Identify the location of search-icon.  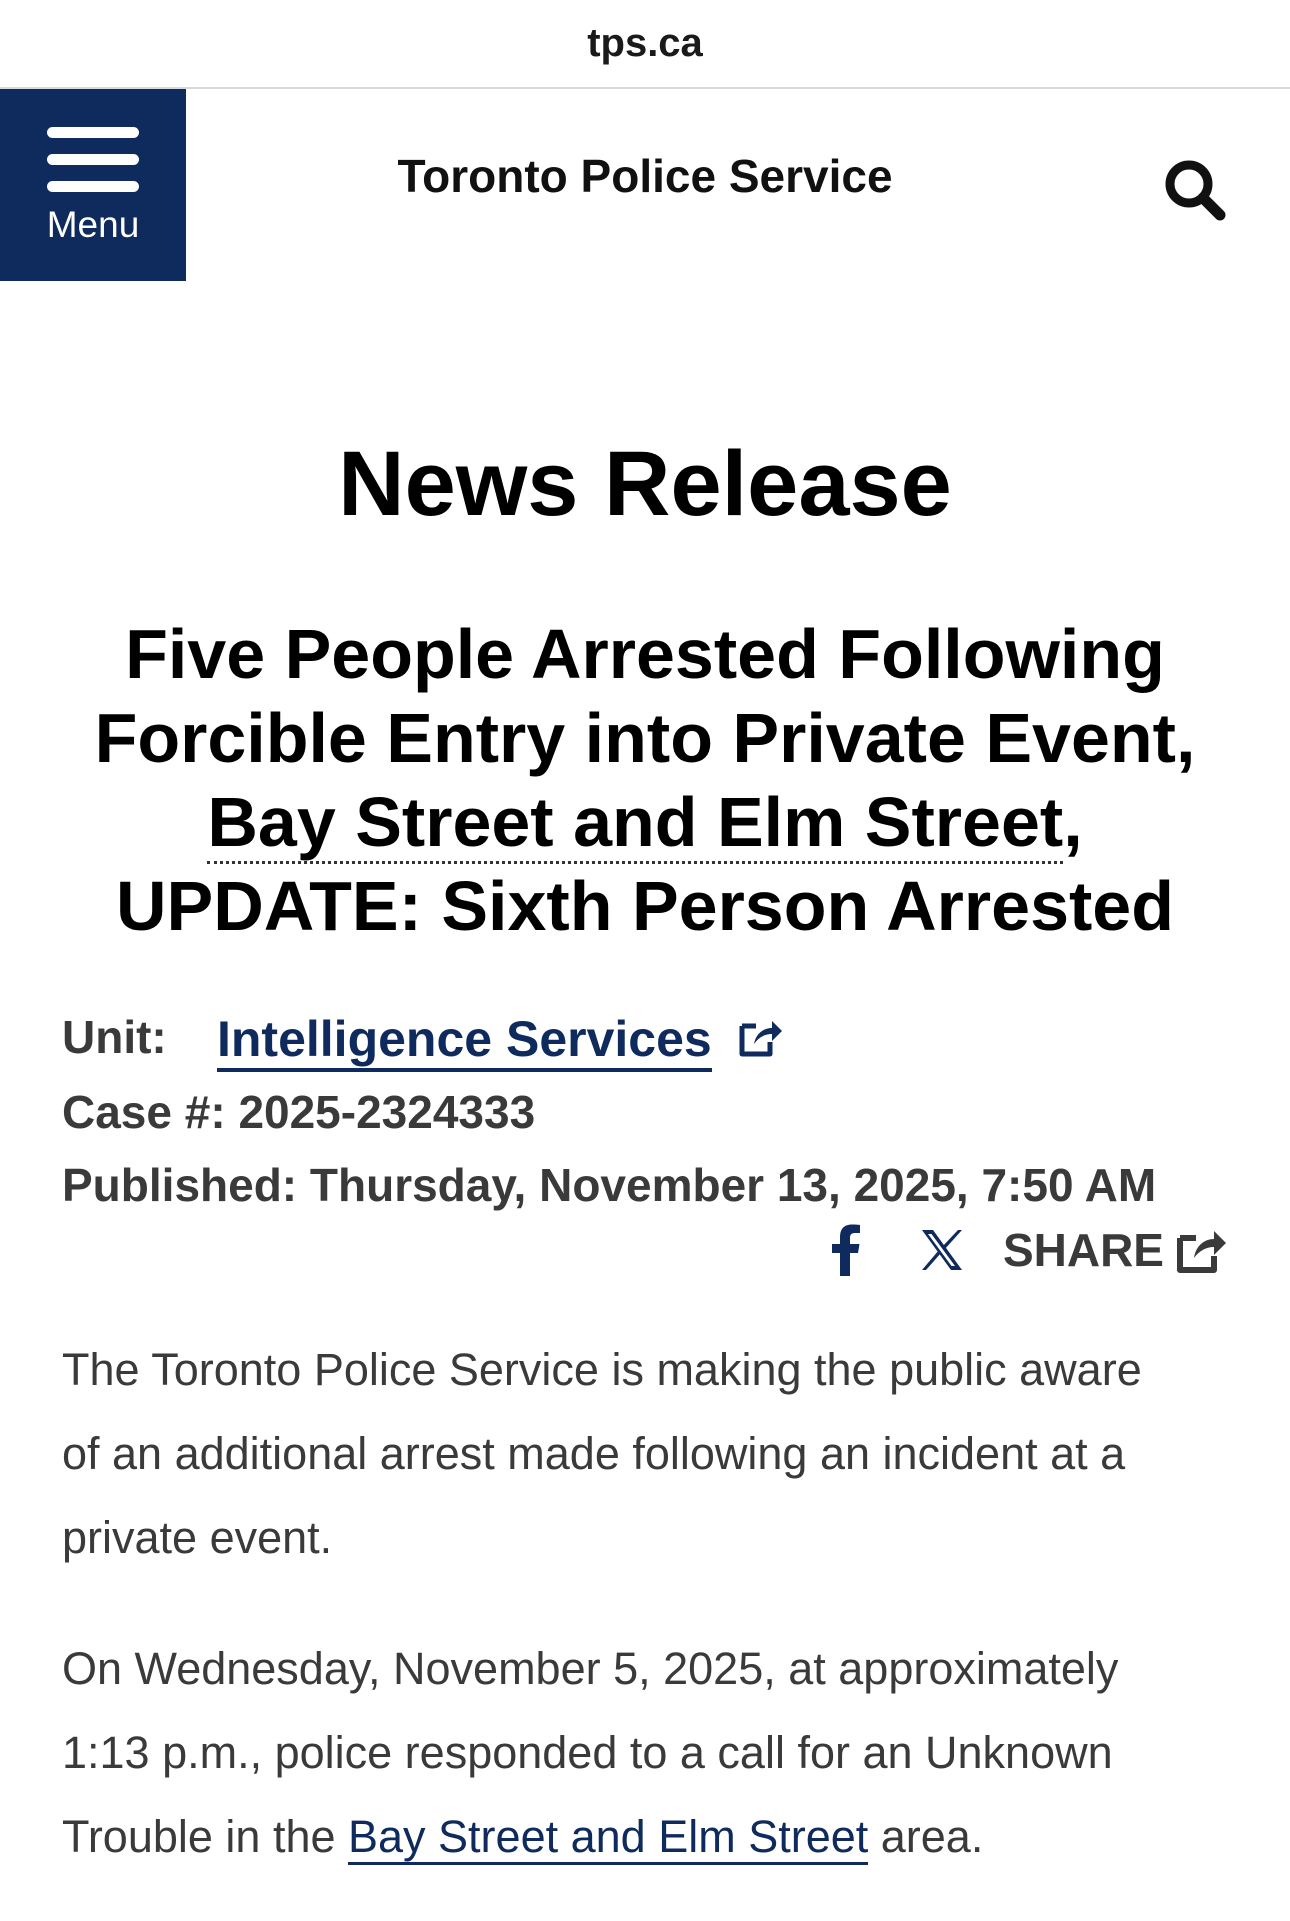
(1195, 190).